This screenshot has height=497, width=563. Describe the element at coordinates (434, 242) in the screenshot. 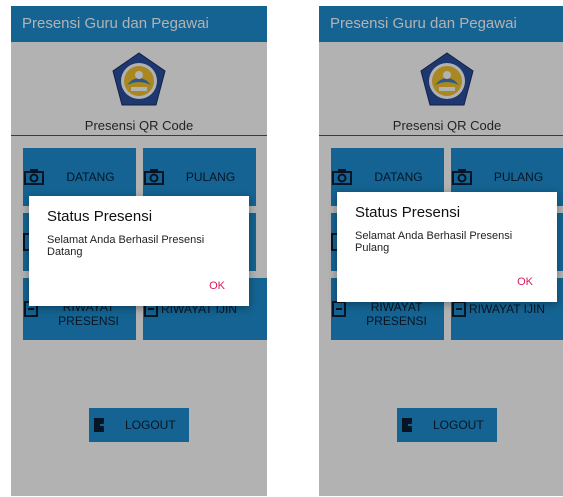

I see `dialog-message: Selamat Anda Berhasil Presensi Pulang` at that location.